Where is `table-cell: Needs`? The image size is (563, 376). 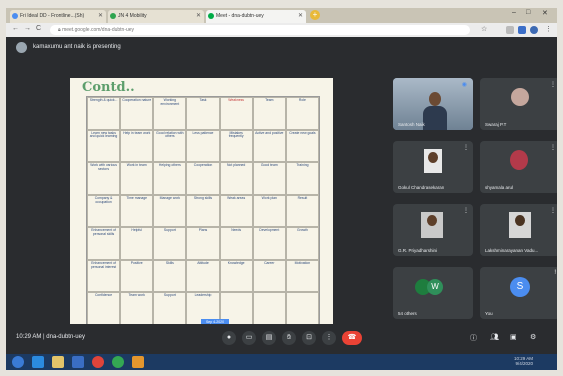 table-cell: Needs is located at coordinates (236, 243).